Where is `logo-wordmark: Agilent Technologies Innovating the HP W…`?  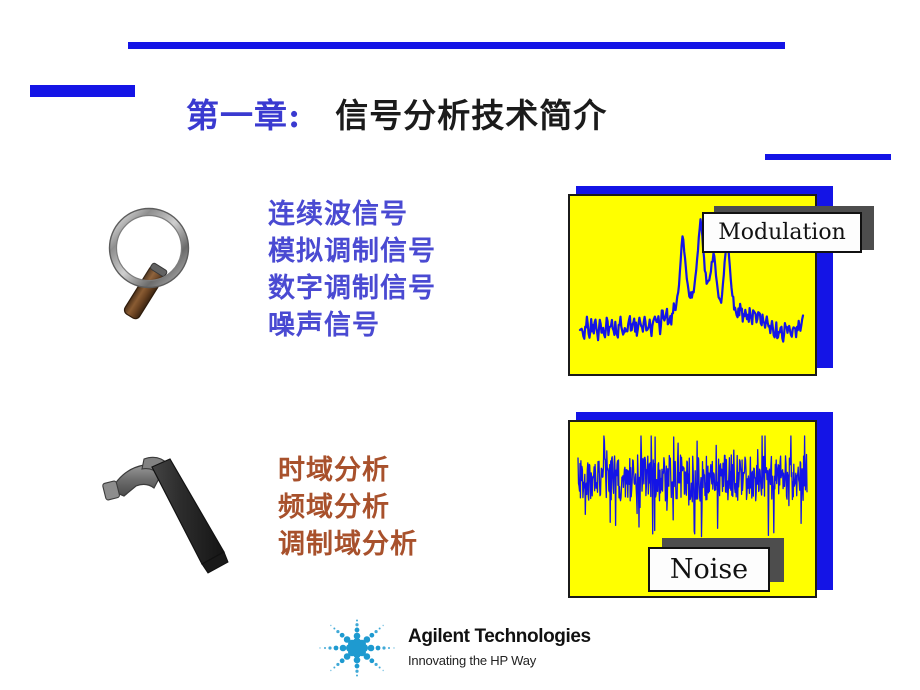
logo-wordmark: Agilent Technologies Innovating the HP W… is located at coordinates (499, 648).